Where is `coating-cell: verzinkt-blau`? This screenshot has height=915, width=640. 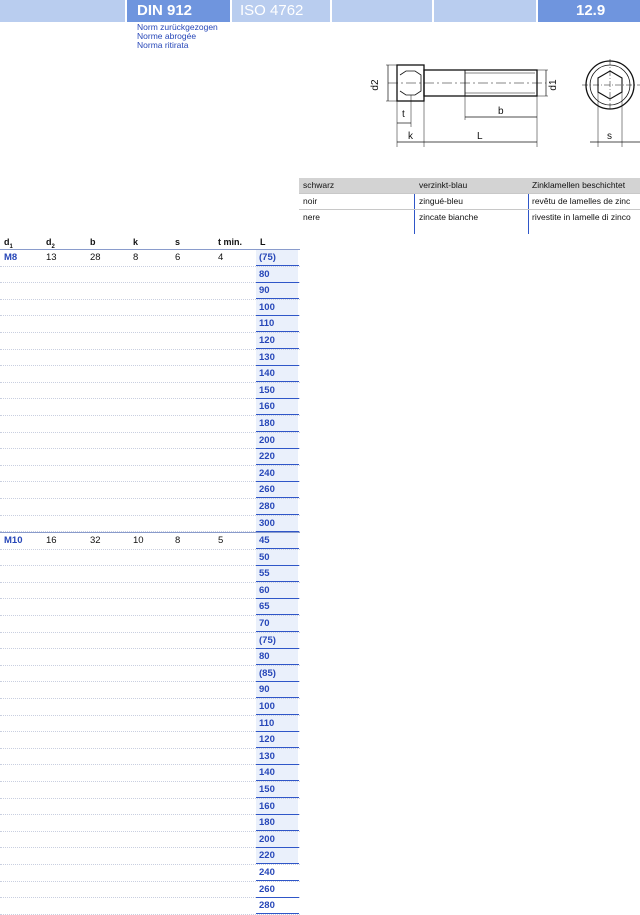 coating-cell: verzinkt-blau is located at coordinates (443, 185).